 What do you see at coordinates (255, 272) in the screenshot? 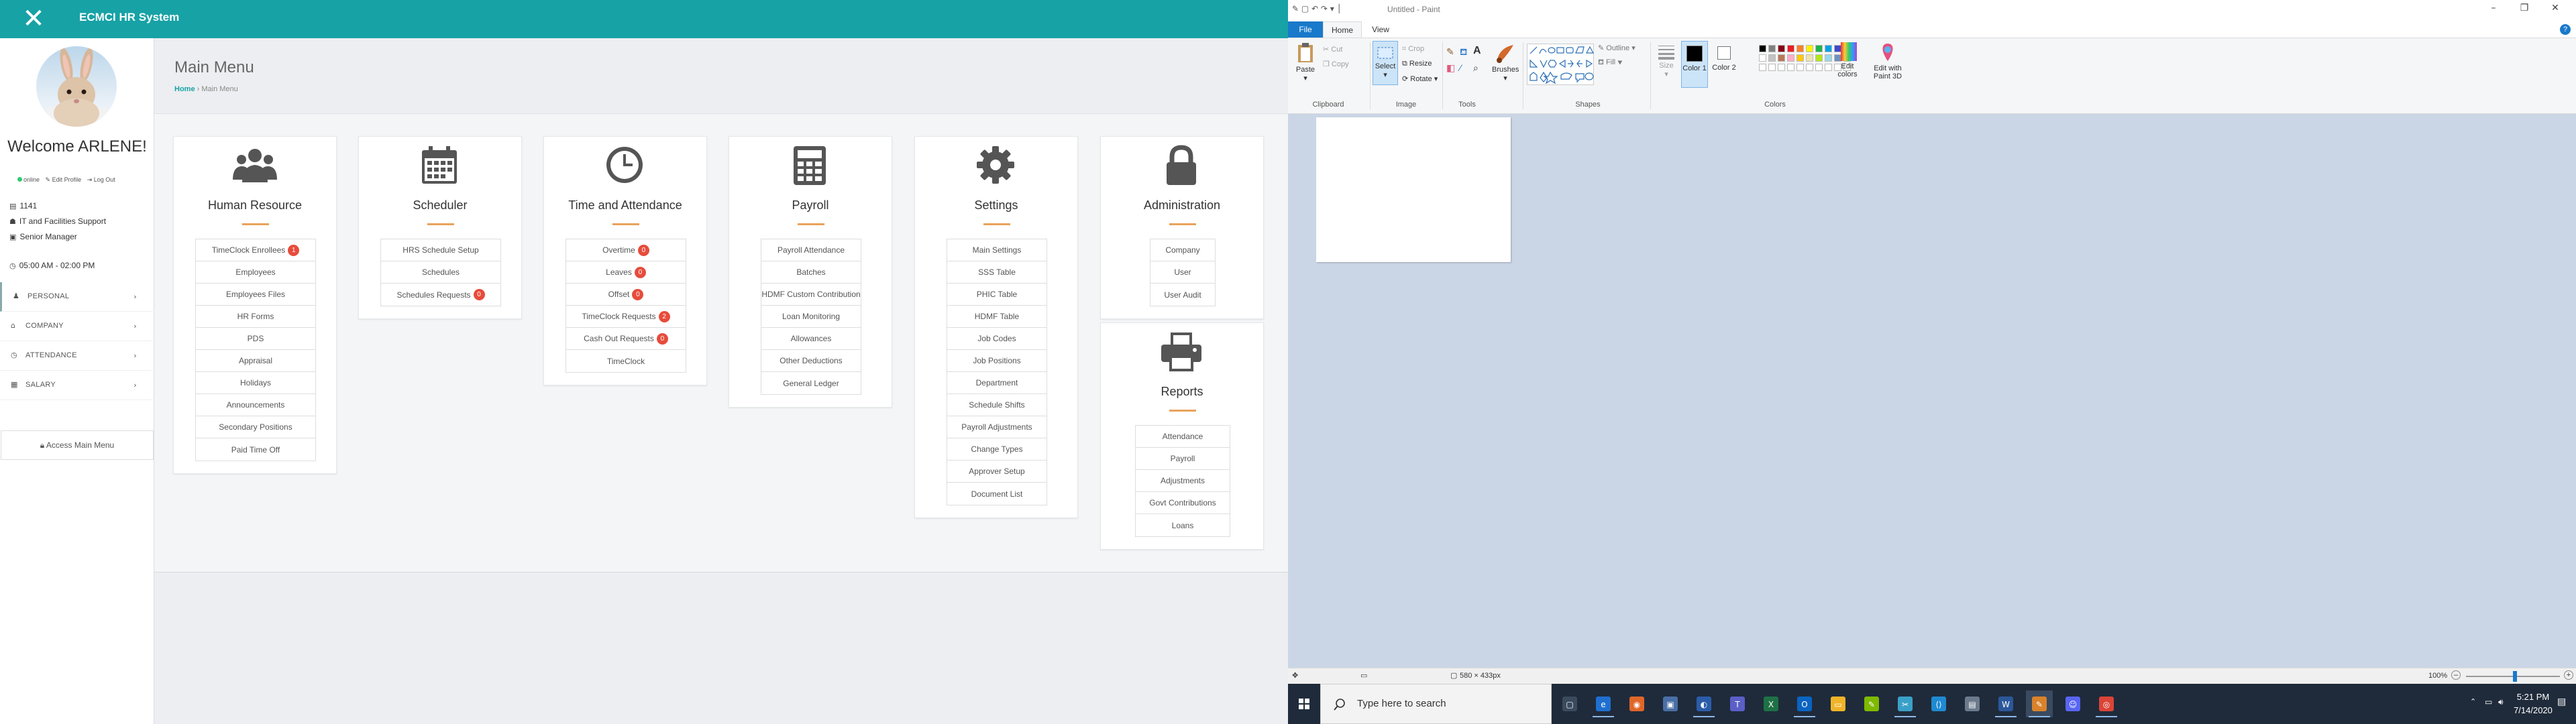
I see `menu-link-employees: Employees` at bounding box center [255, 272].